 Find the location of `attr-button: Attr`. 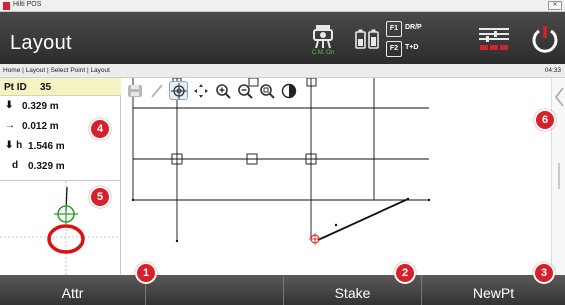

attr-button: Attr is located at coordinates (73, 290).